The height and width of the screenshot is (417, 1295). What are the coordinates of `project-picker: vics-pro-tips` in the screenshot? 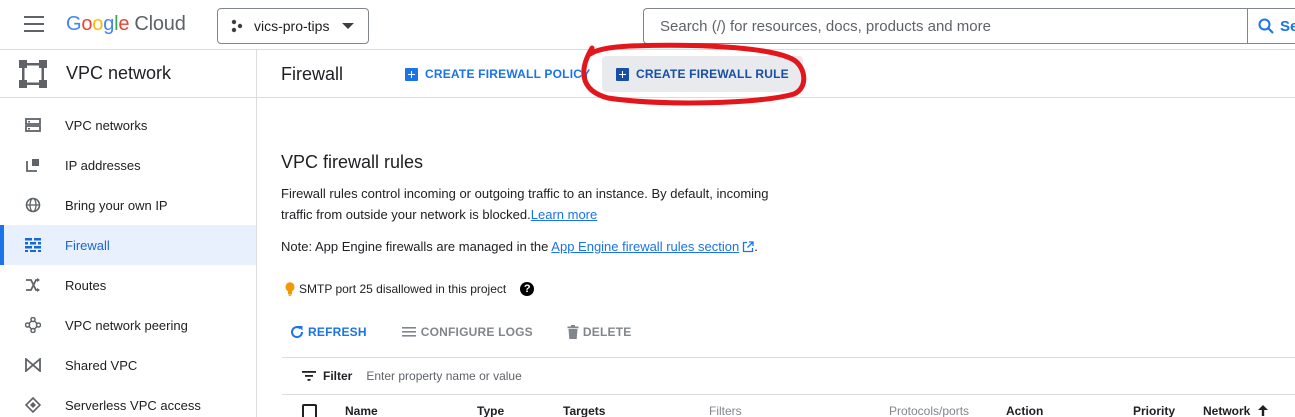 It's located at (293, 26).